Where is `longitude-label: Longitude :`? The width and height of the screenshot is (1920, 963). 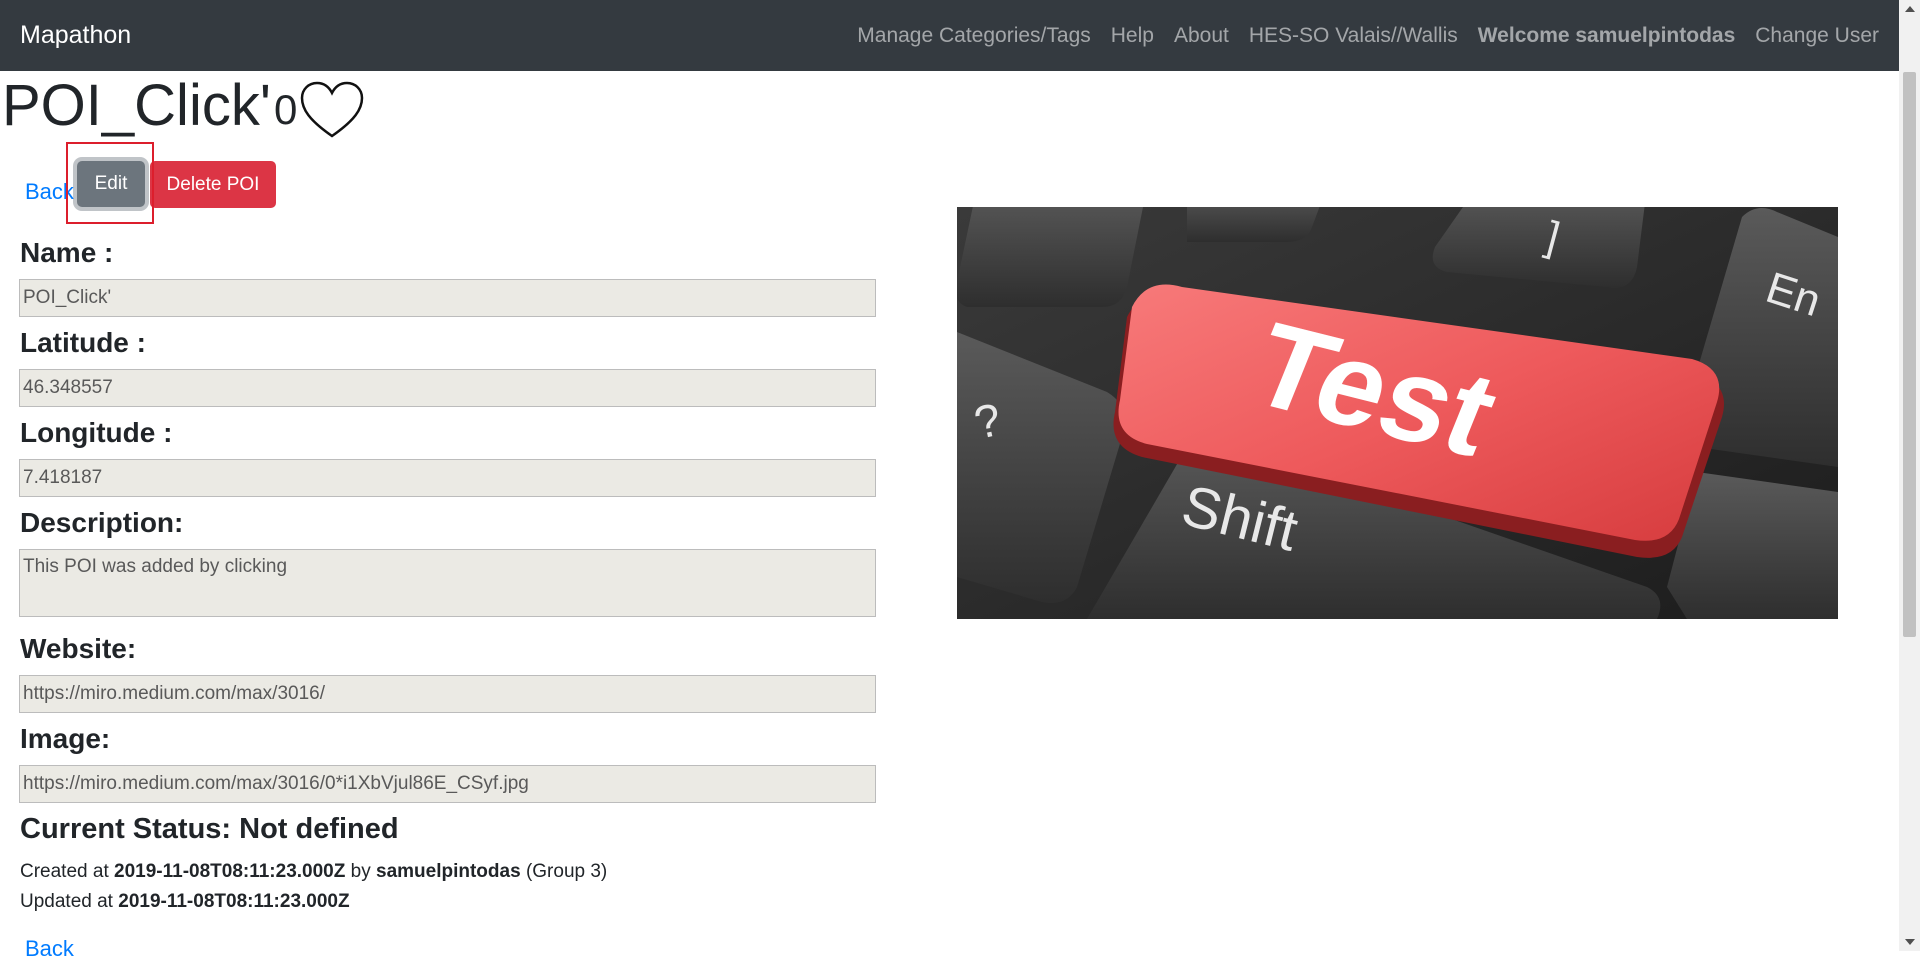
longitude-label: Longitude : is located at coordinates (96, 432).